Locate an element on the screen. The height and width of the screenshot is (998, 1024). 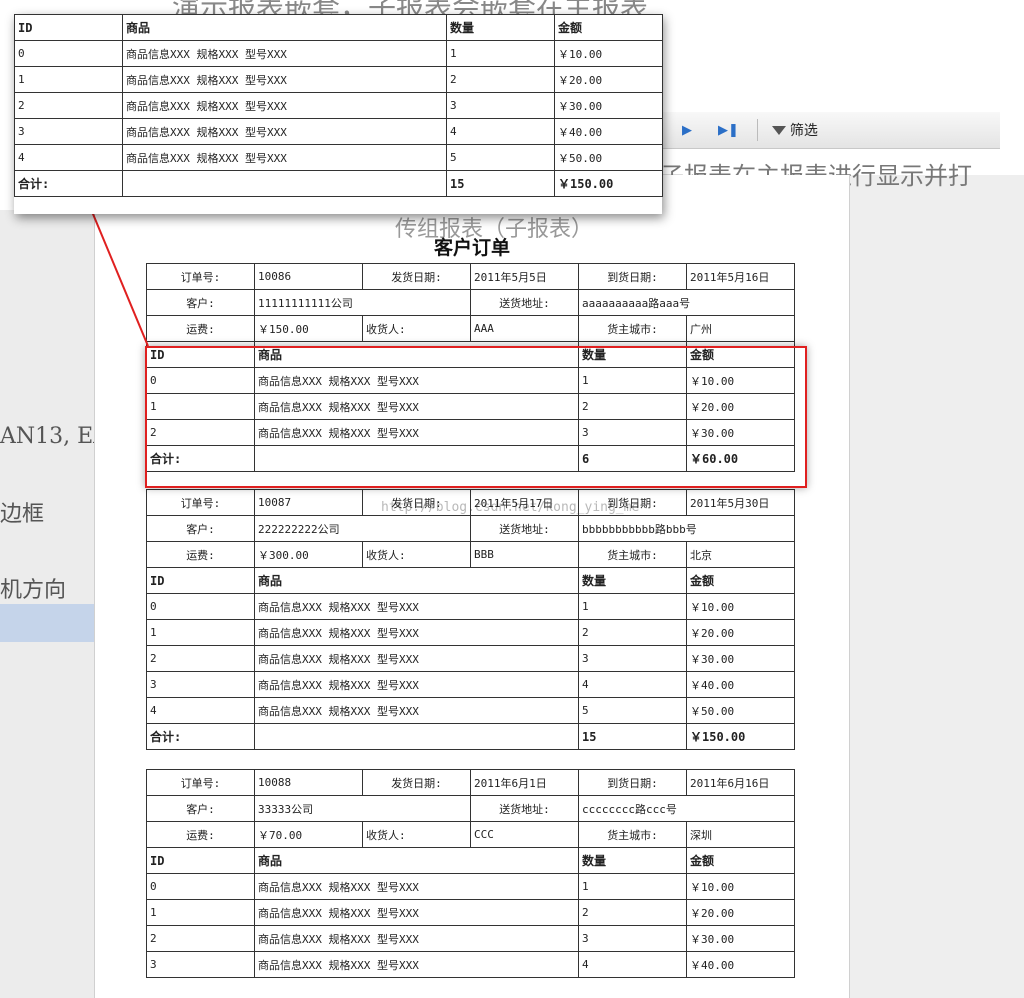
address-value: cccccccc路ccc号 is located at coordinates (686, 808).